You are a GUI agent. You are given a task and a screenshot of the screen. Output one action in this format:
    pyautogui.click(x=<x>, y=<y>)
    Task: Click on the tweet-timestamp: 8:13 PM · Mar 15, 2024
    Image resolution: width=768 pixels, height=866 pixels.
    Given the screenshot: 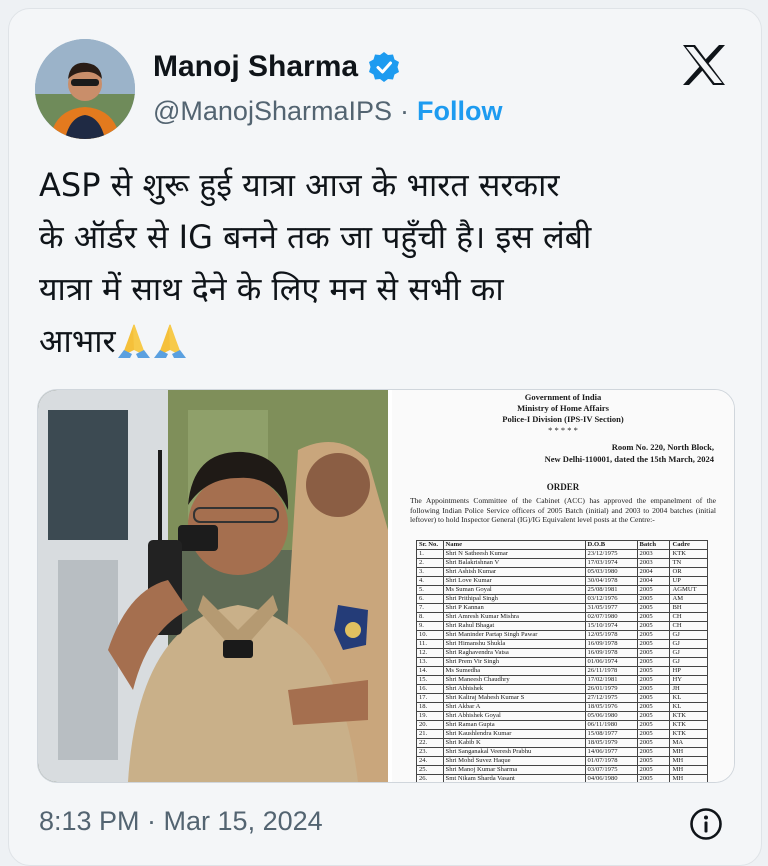 What is the action you would take?
    pyautogui.click(x=181, y=821)
    